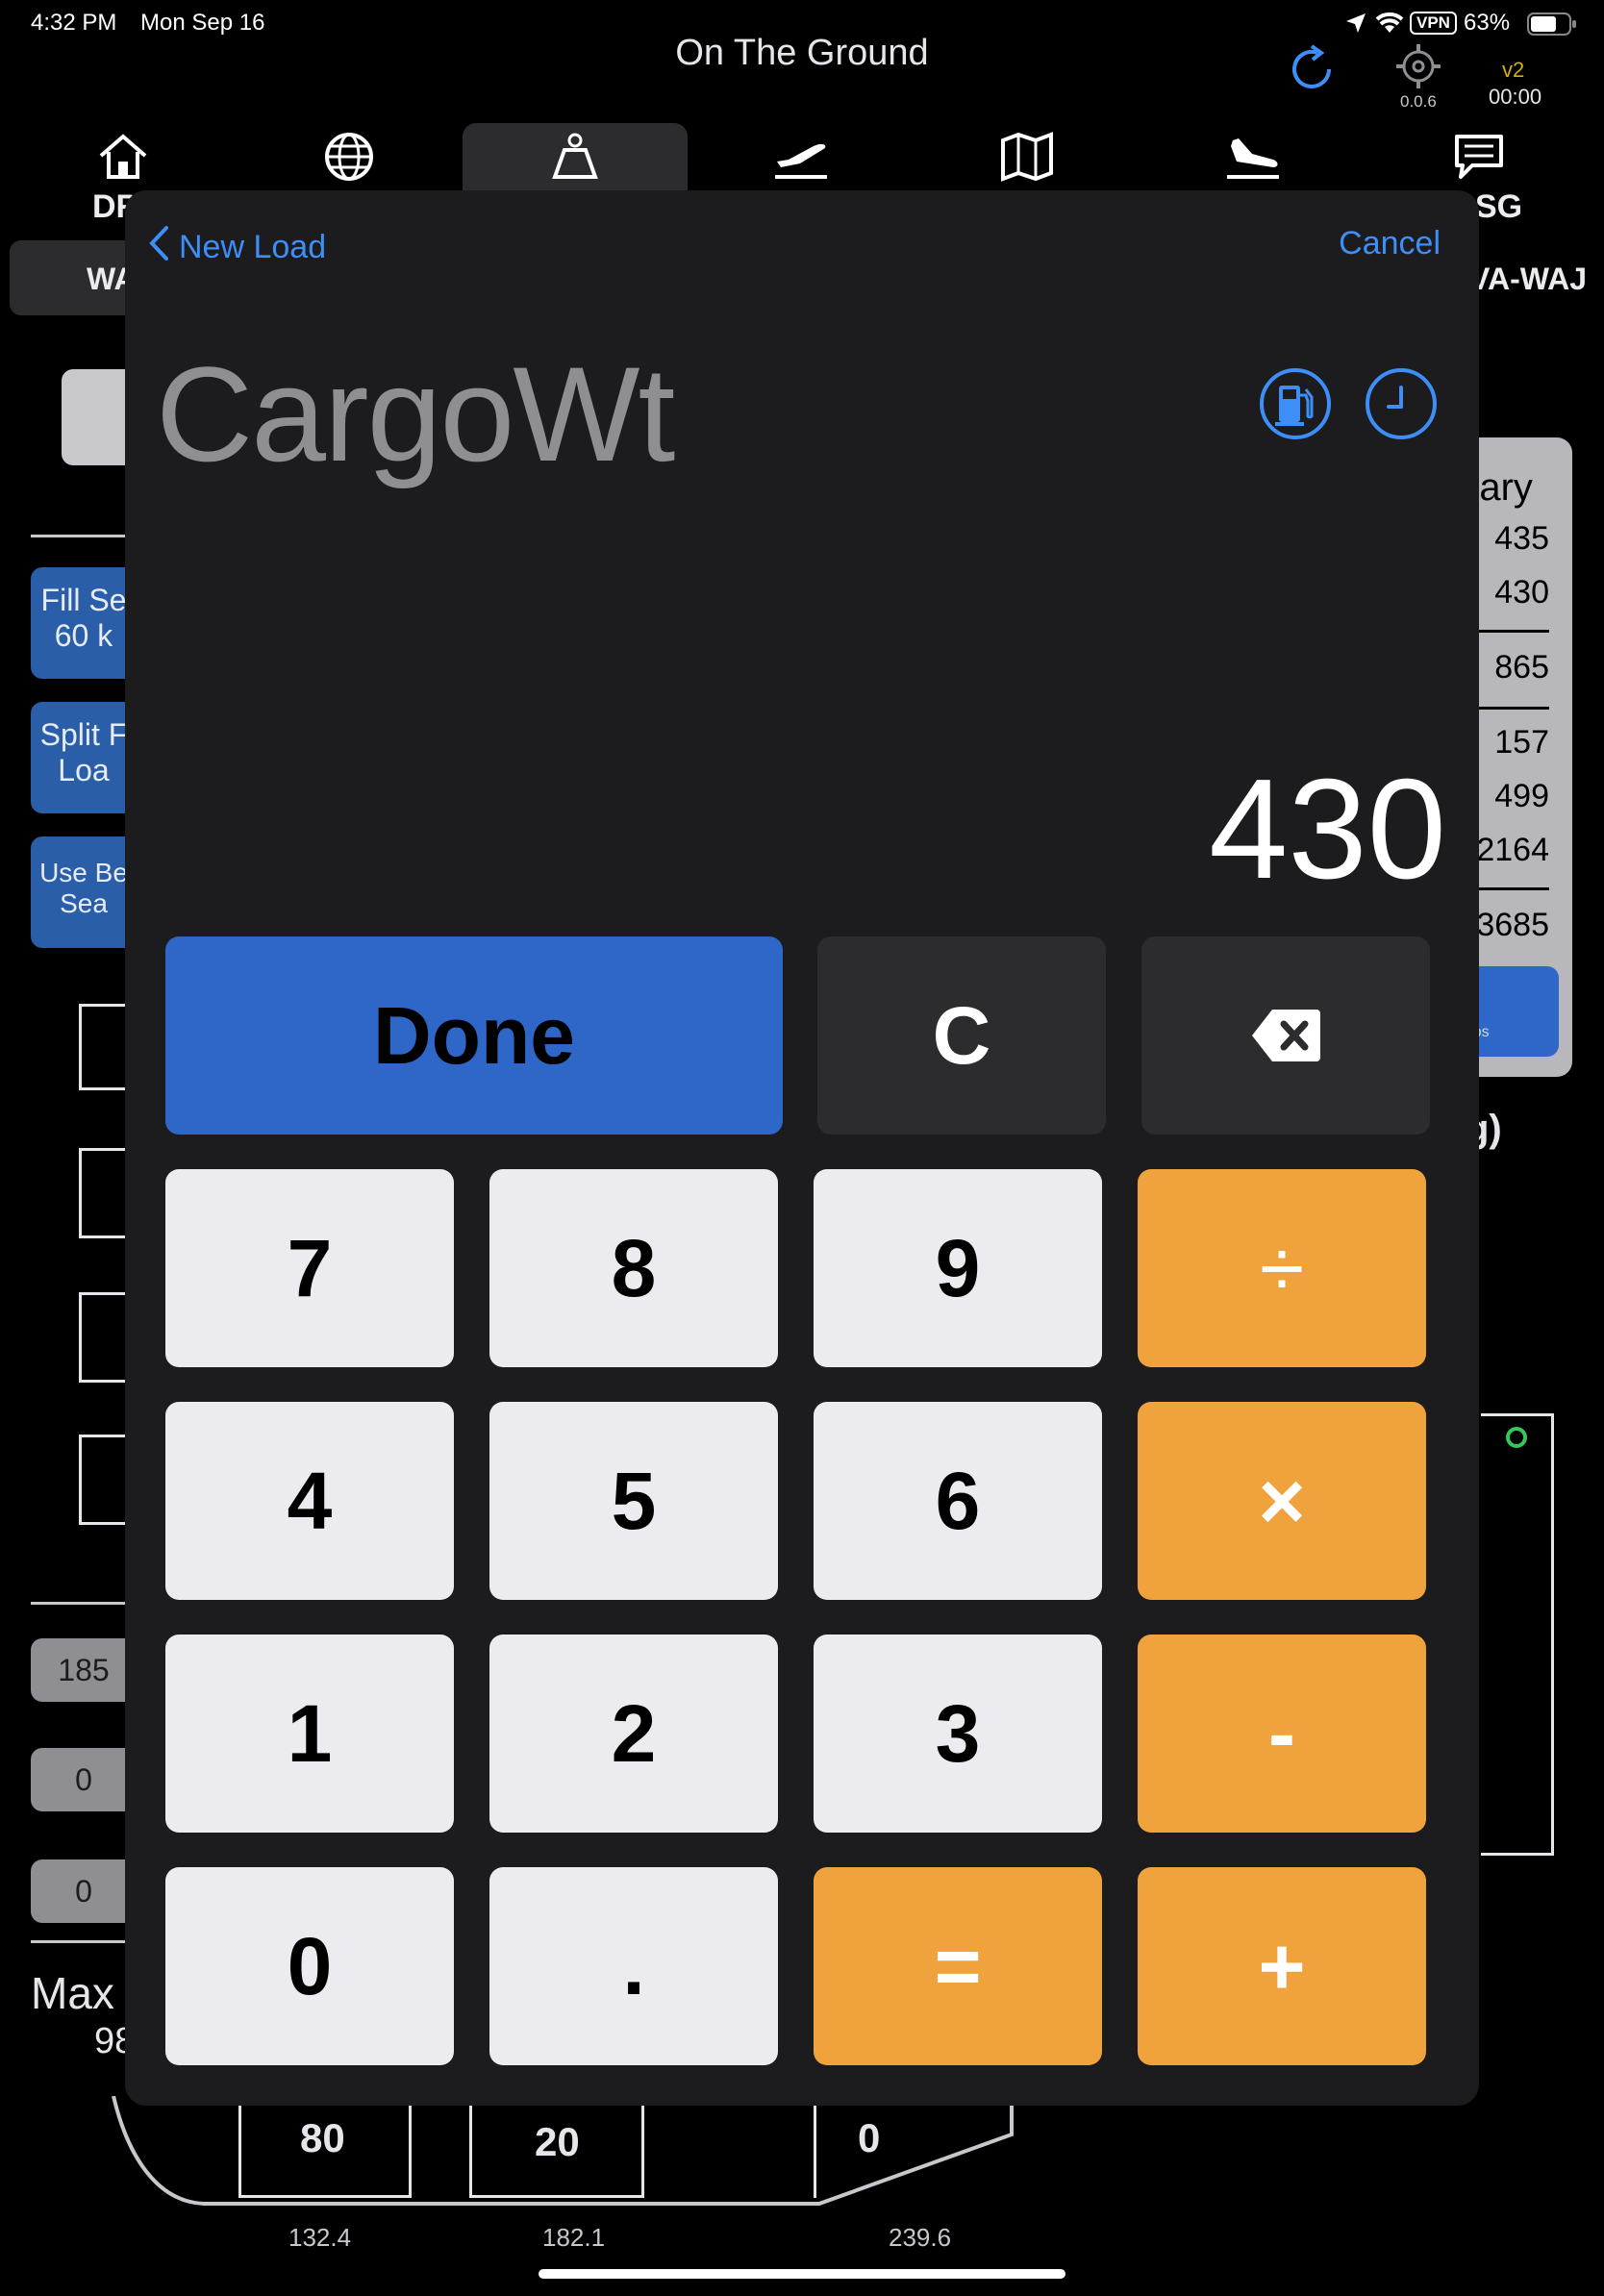 The width and height of the screenshot is (1604, 2296). What do you see at coordinates (1312, 71) in the screenshot?
I see `refresh-icon` at bounding box center [1312, 71].